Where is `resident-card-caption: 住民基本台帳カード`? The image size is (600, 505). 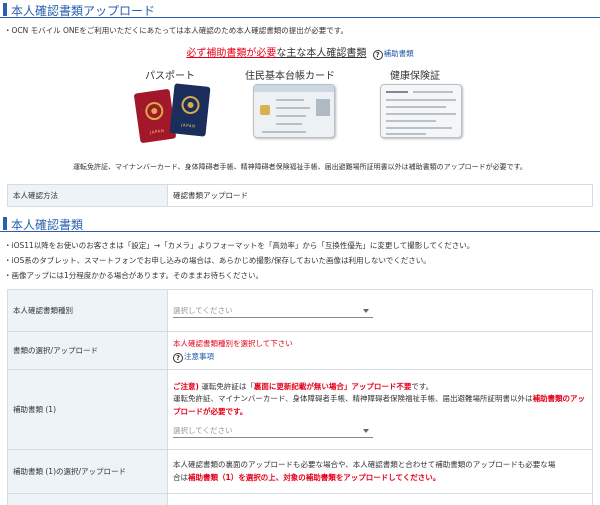 resident-card-caption: 住民基本台帳カード is located at coordinates (290, 76).